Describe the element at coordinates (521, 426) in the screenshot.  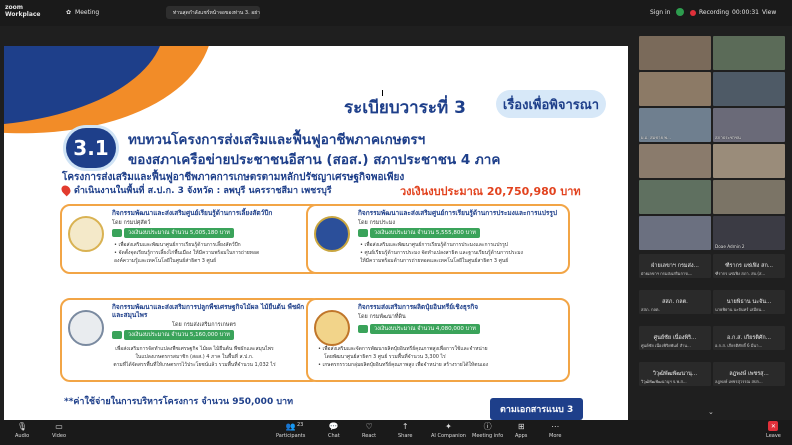
I see `apps-icon: ⊞` at that location.